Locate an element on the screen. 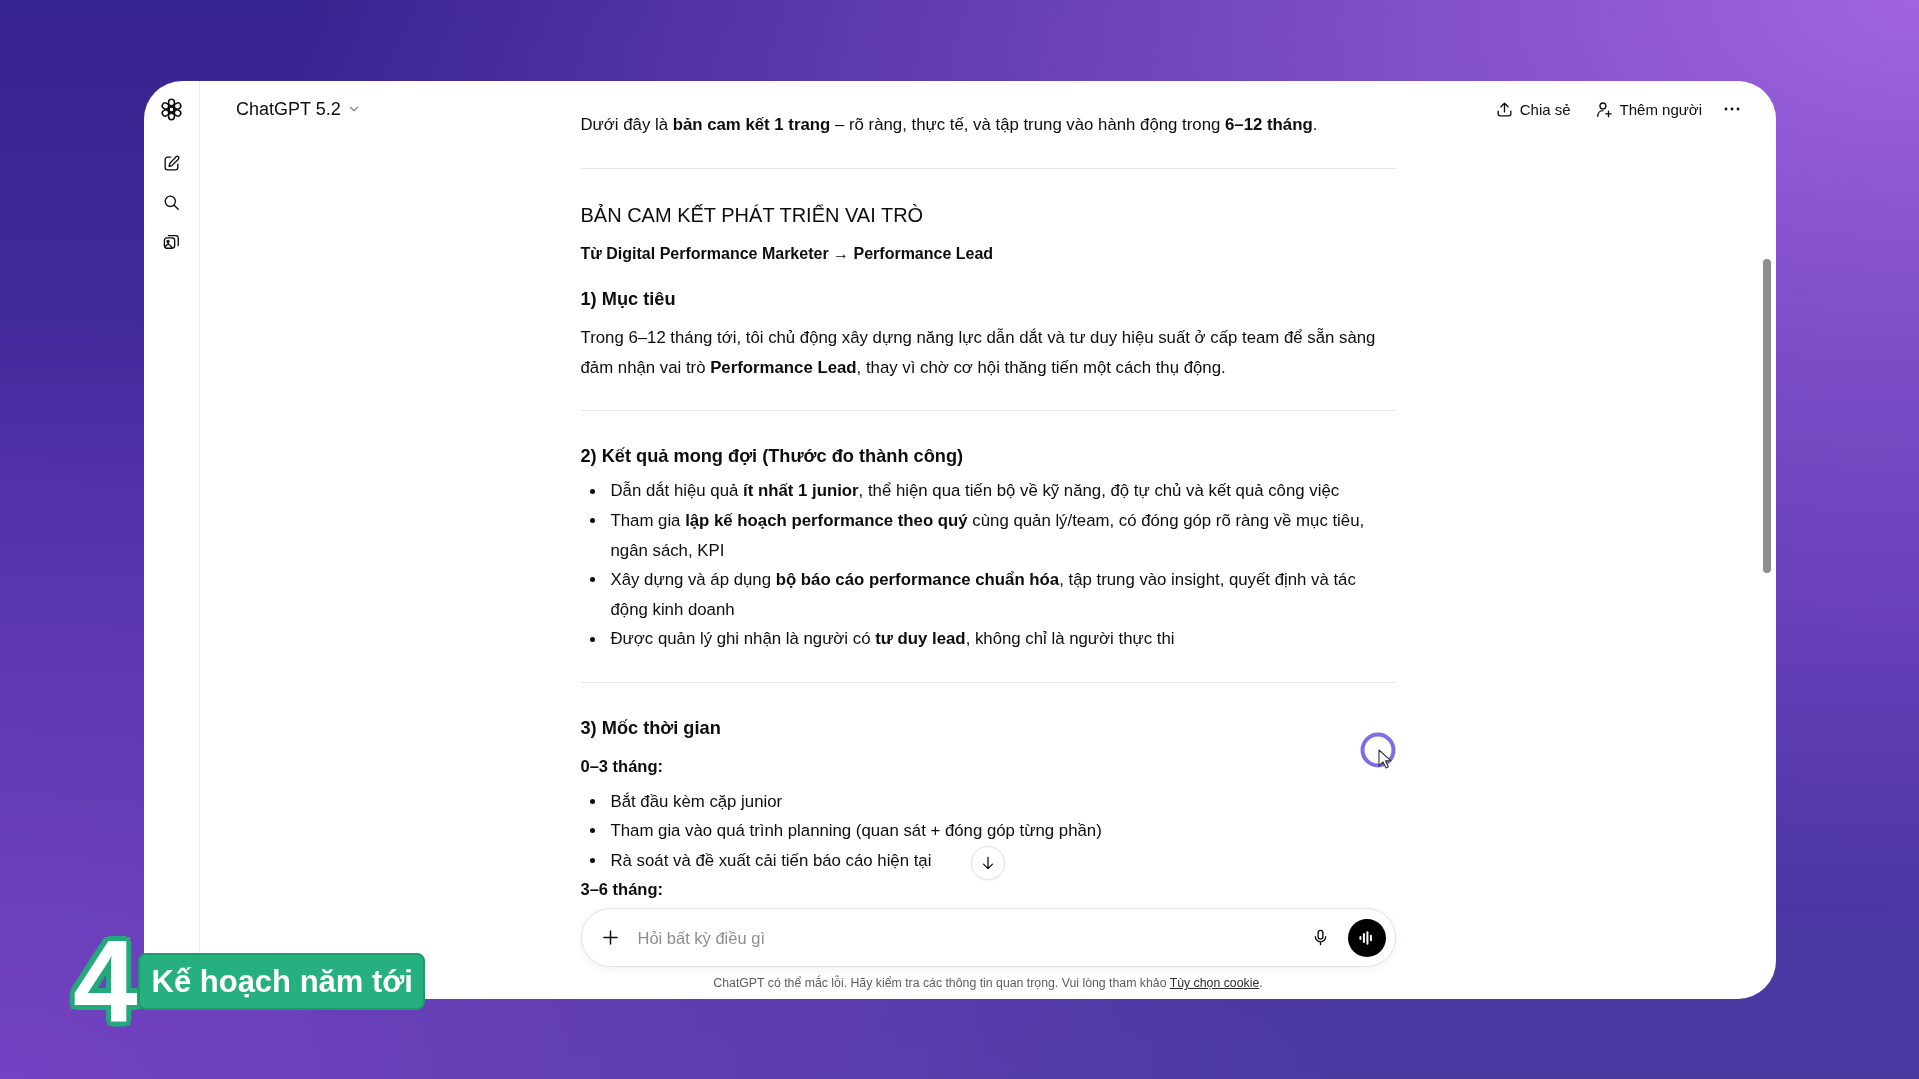  waveform-icon is located at coordinates (1366, 937).